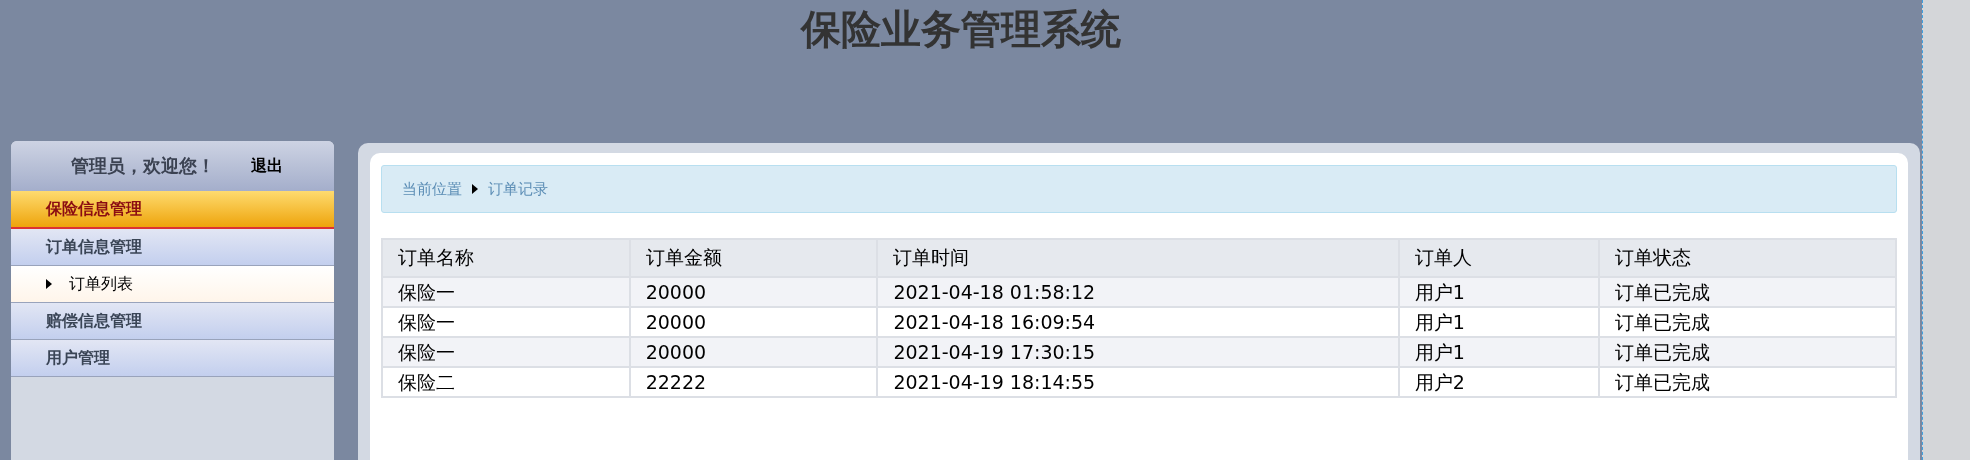 The image size is (1970, 460). Describe the element at coordinates (267, 166) in the screenshot. I see `logout-link: 退出` at that location.